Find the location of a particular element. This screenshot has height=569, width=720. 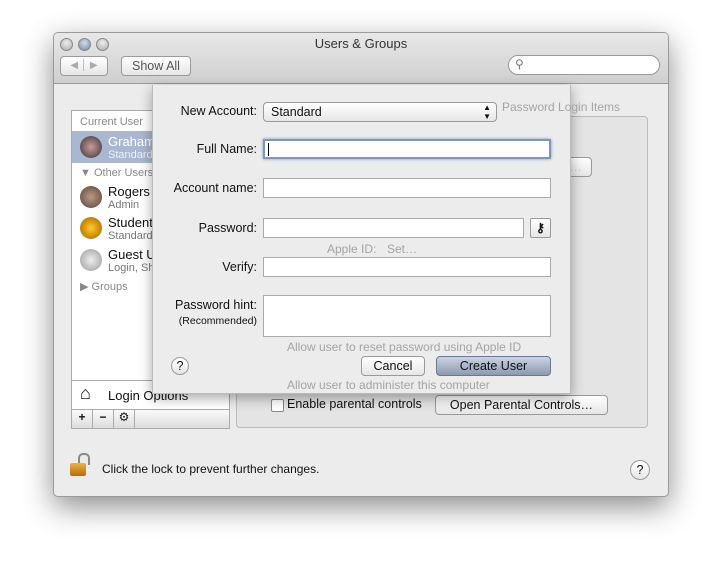

password-input is located at coordinates (393, 228).